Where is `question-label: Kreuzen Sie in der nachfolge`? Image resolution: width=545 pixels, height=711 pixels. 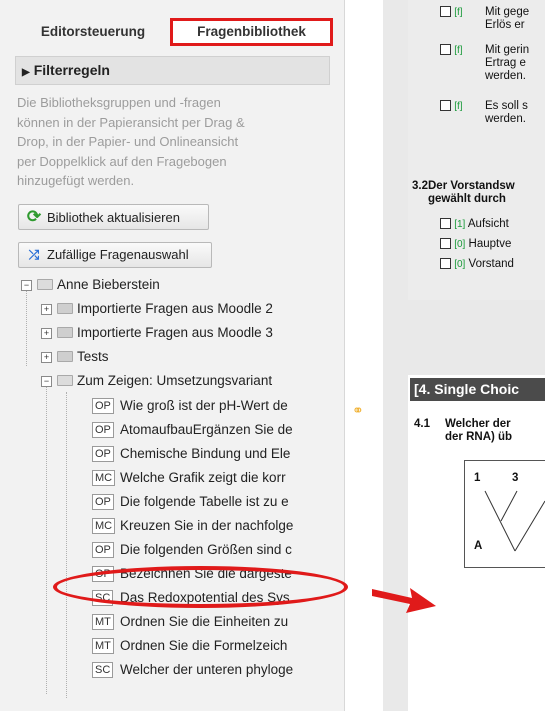 question-label: Kreuzen Sie in der nachfolge is located at coordinates (207, 525).